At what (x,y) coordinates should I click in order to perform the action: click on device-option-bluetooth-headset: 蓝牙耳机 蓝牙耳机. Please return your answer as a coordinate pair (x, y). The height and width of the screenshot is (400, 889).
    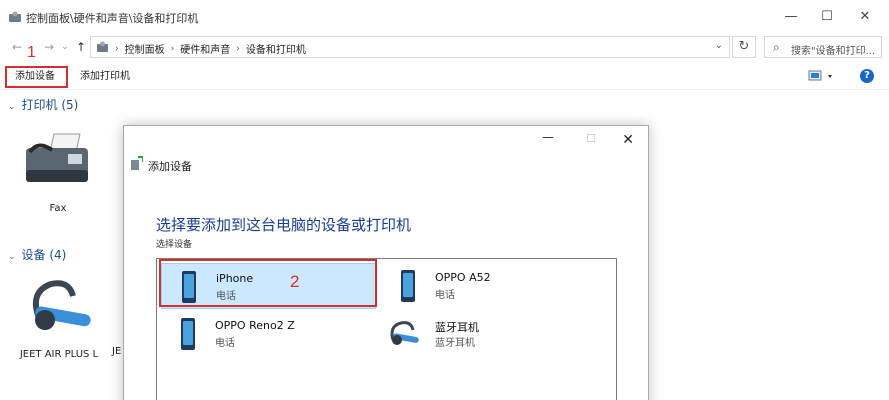
    Looking at the image, I should click on (488, 334).